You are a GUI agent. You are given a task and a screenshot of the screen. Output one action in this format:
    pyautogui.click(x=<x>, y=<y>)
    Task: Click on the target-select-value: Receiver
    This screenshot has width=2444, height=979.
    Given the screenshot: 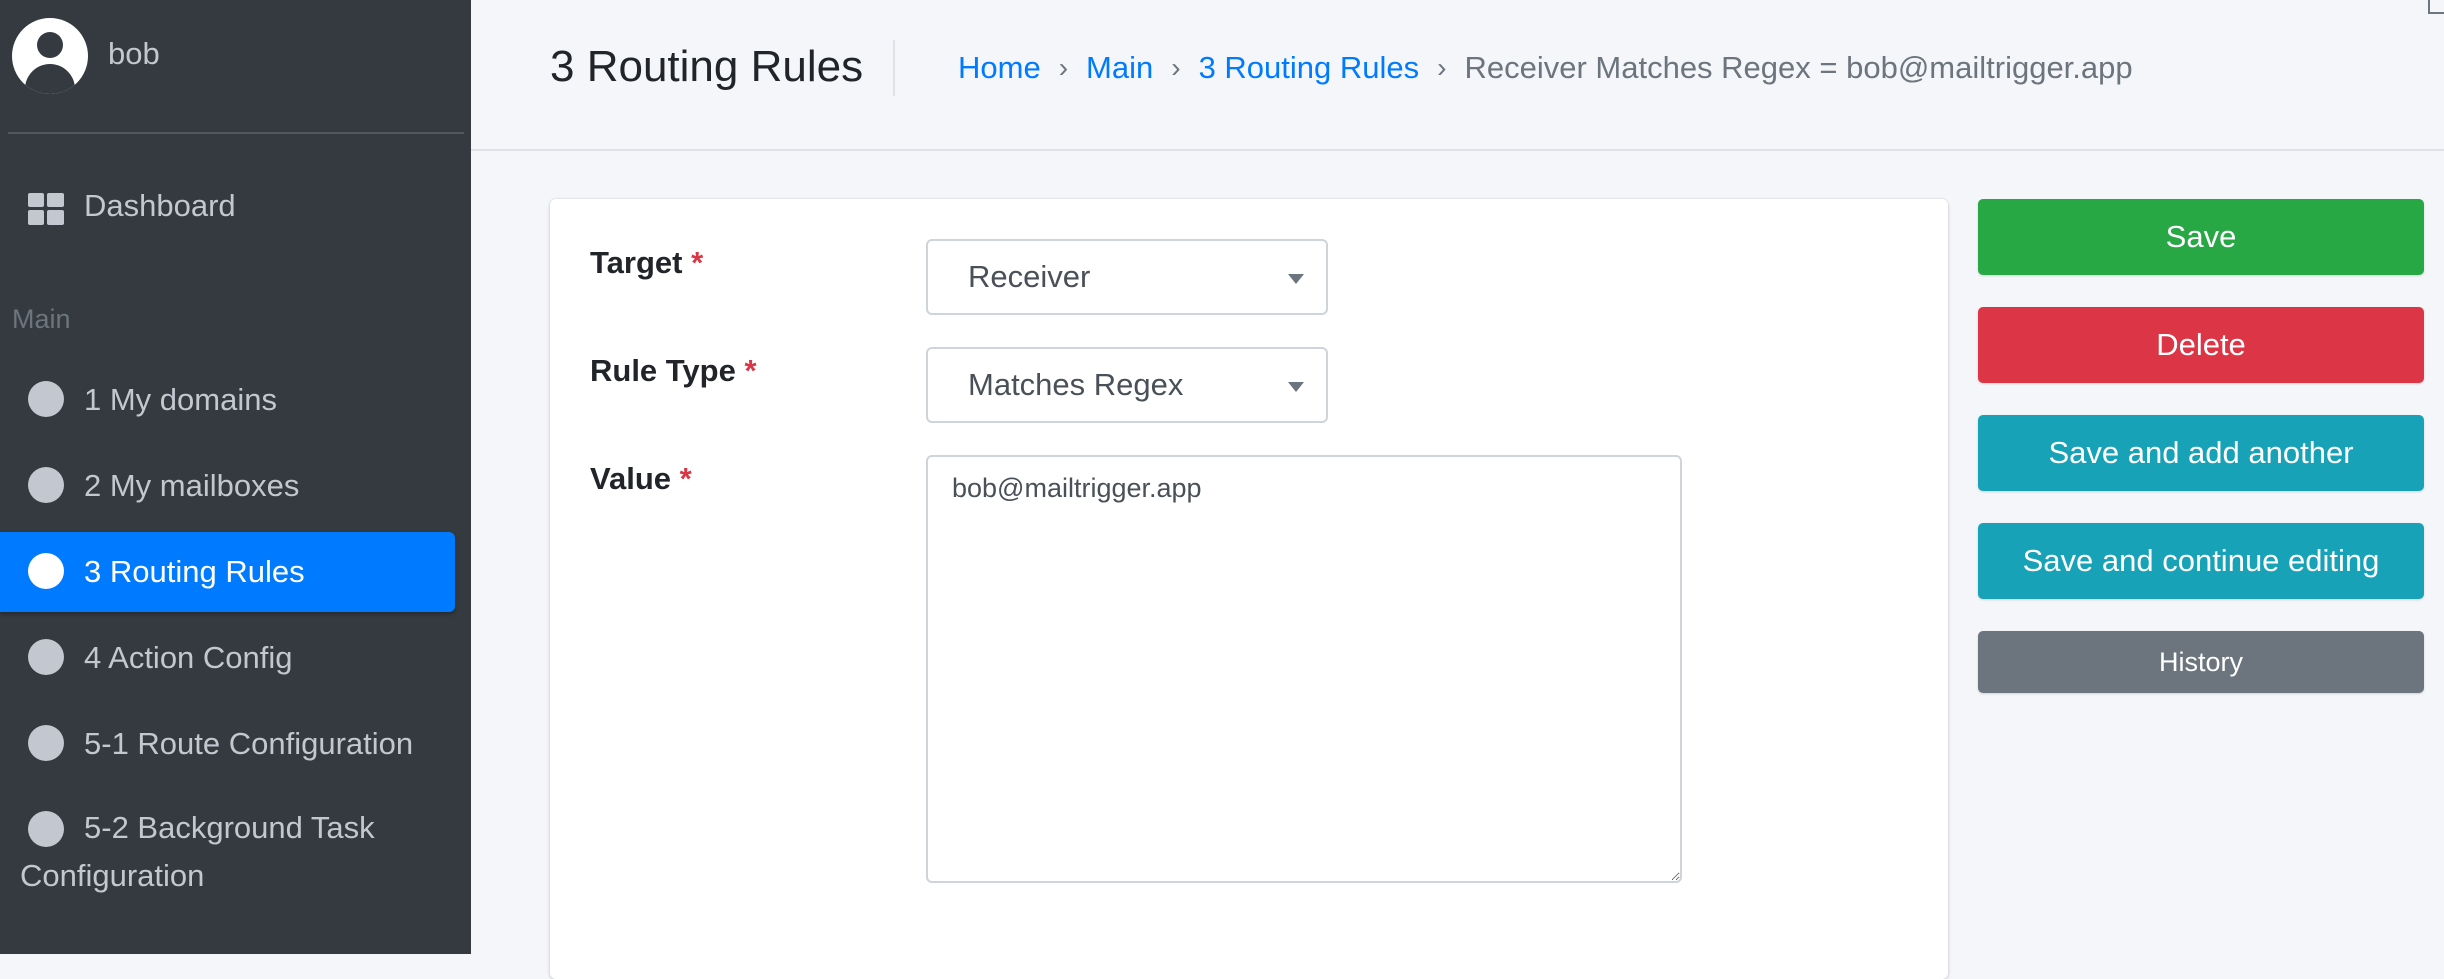 What is the action you would take?
    pyautogui.click(x=1029, y=276)
    